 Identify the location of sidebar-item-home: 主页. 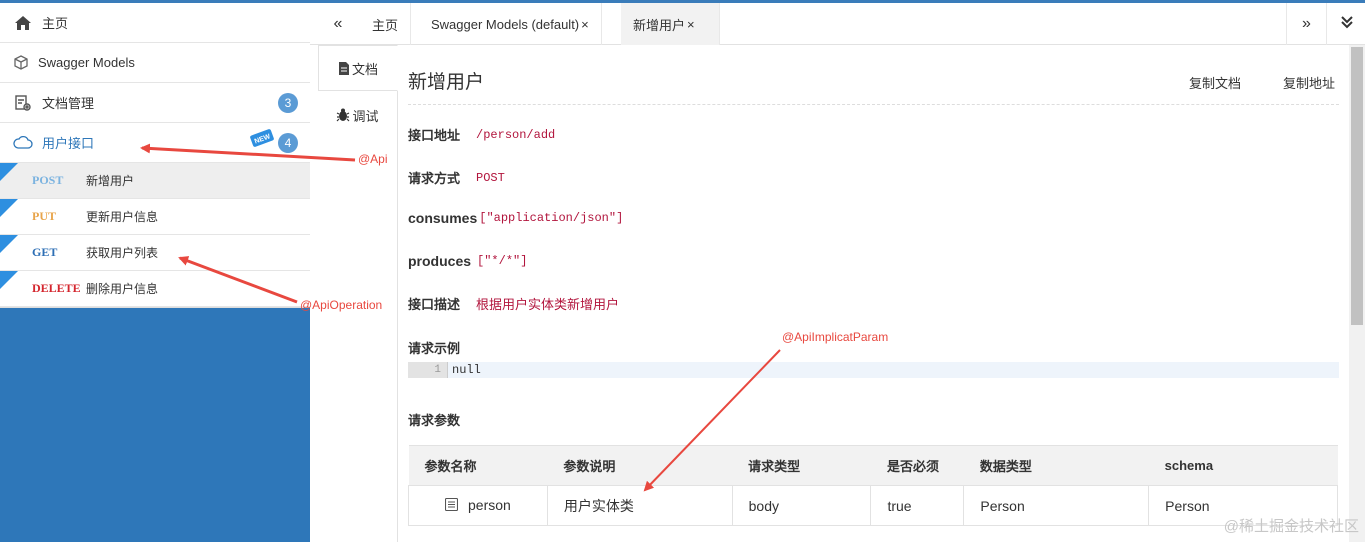
(155, 23).